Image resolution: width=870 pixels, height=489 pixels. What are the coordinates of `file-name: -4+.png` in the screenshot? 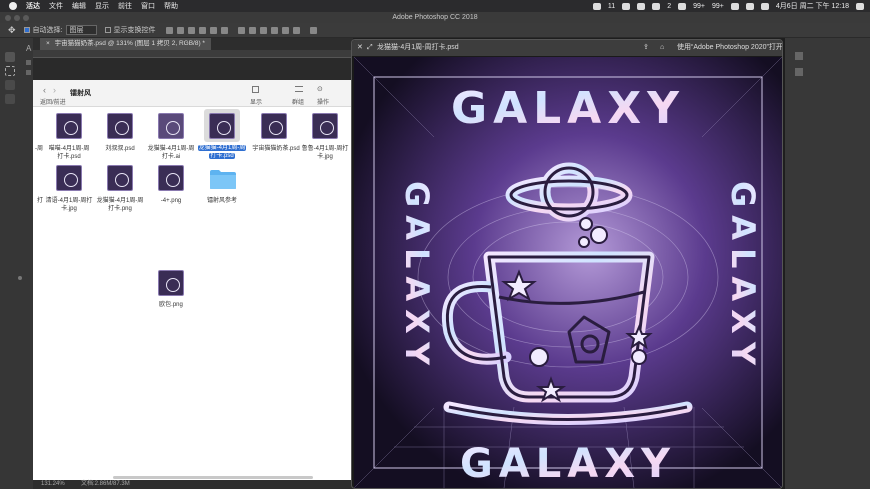 It's located at (171, 201).